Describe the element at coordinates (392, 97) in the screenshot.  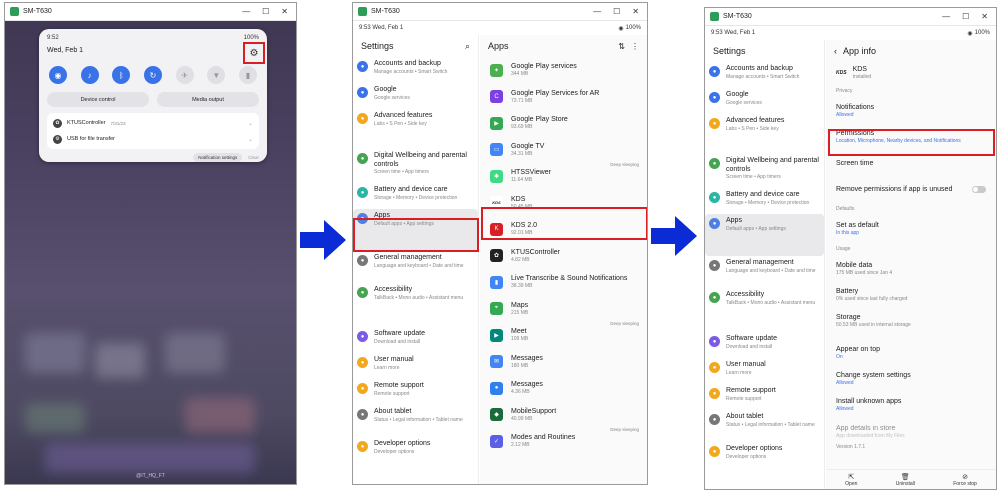
I see `sidebar-item-sub: Google services` at that location.